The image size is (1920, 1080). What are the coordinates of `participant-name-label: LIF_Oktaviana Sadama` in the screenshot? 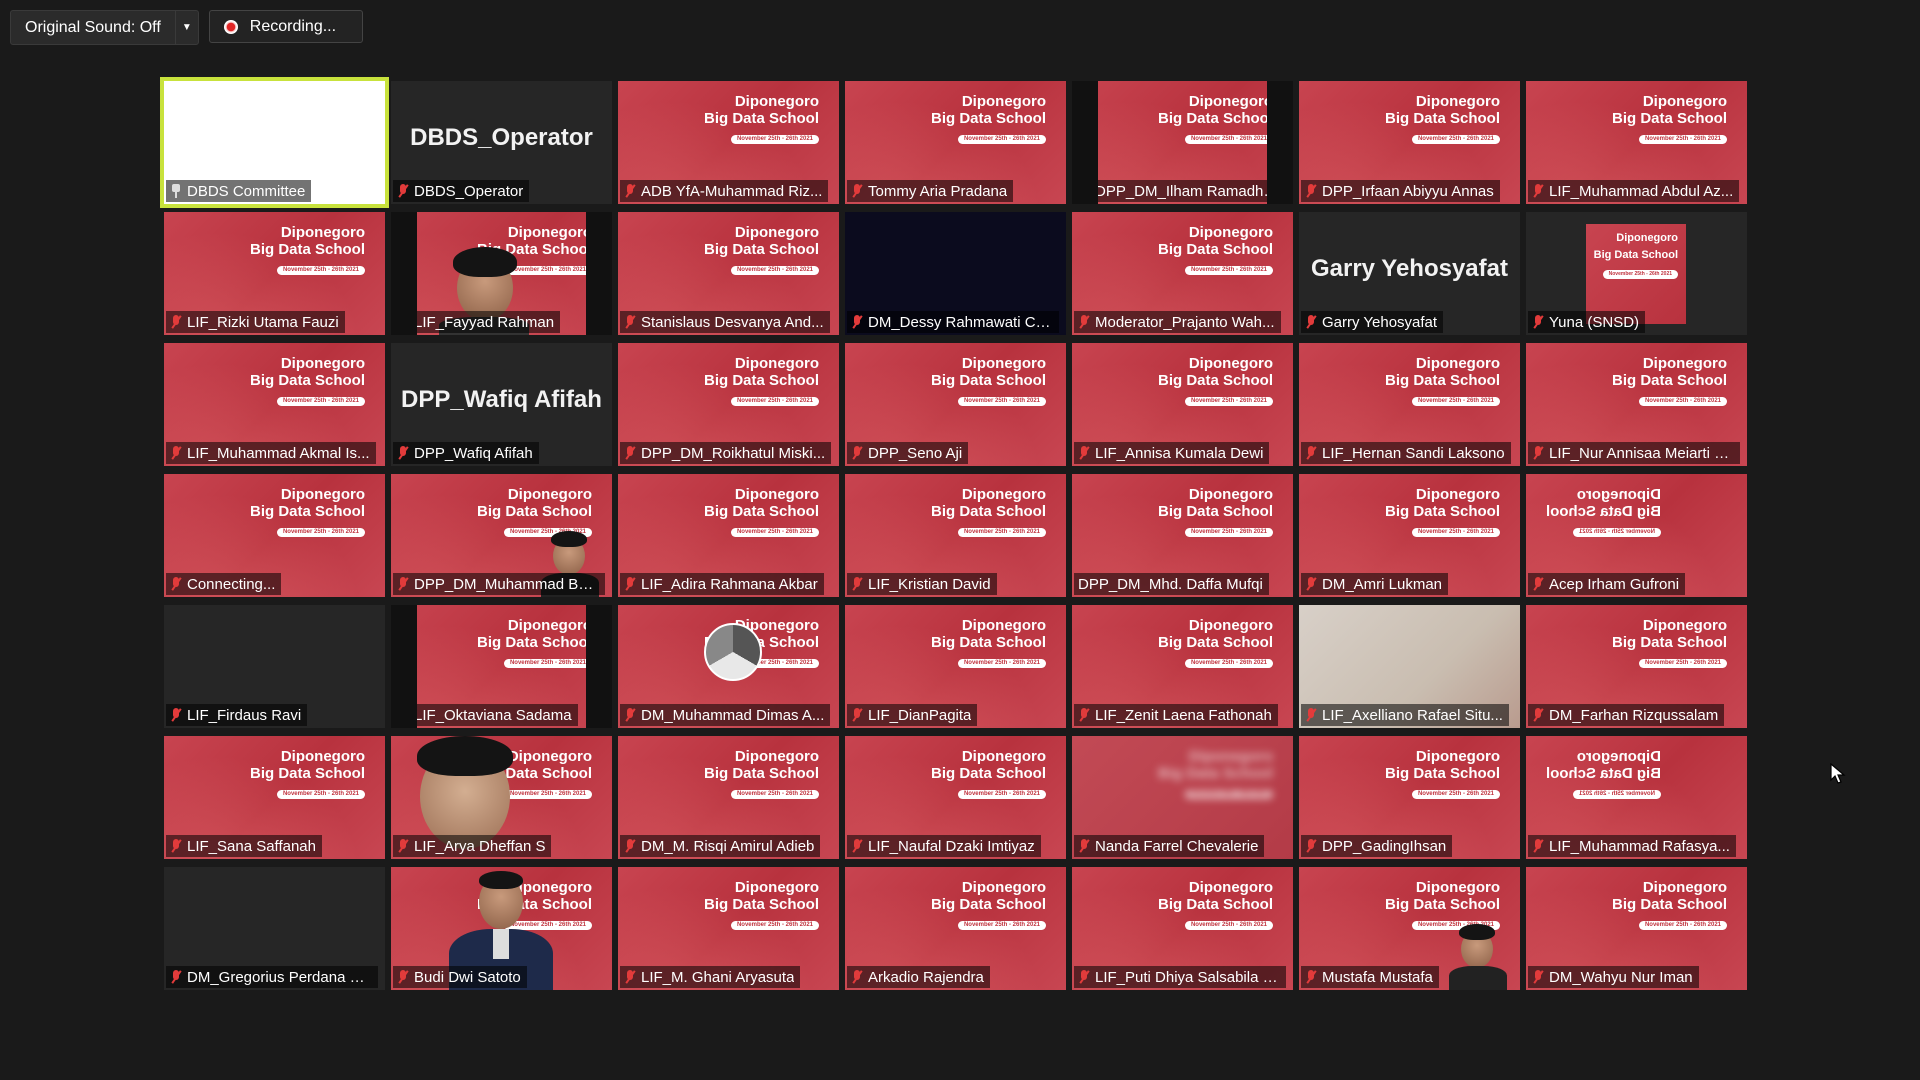 It's located at (493, 715).